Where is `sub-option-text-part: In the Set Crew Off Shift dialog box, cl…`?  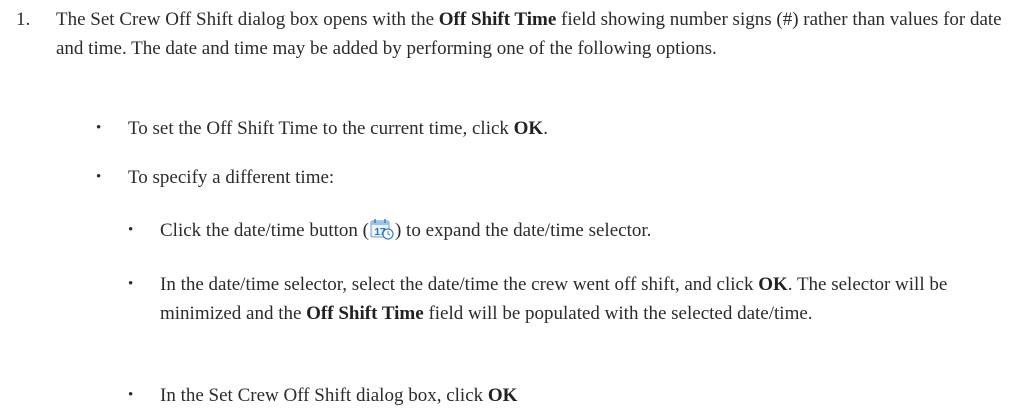 sub-option-text-part: In the Set Crew Off Shift dialog box, cl… is located at coordinates (324, 395).